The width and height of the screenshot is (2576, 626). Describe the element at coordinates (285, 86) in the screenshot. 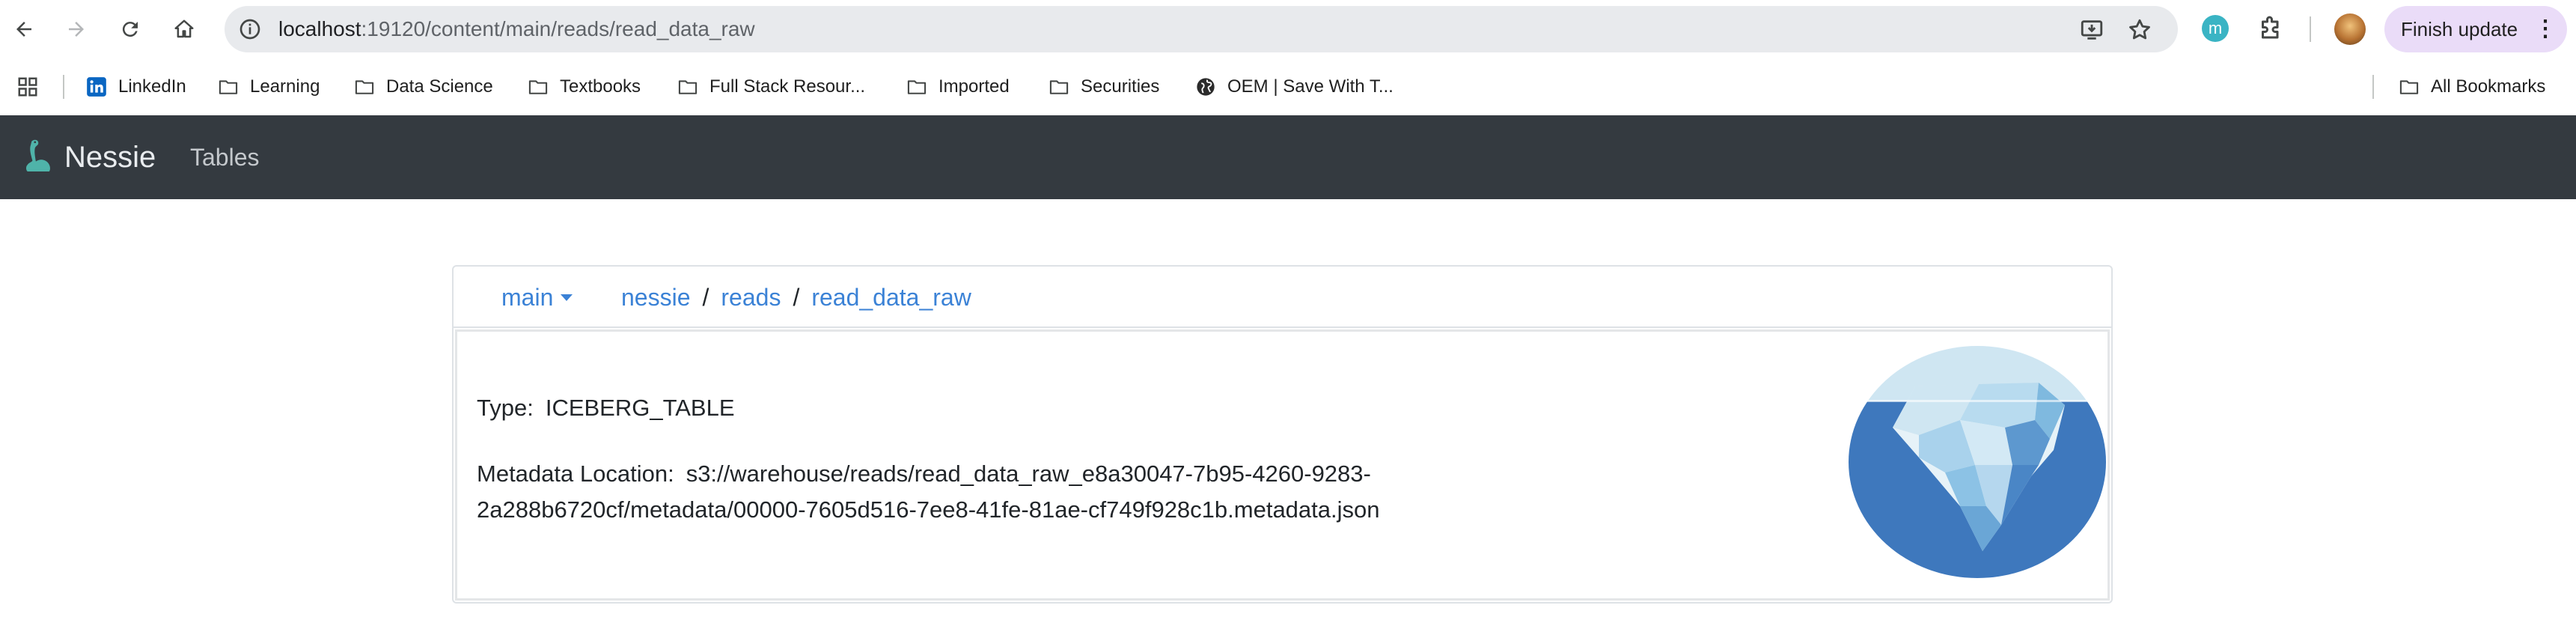

I see `bookmark-label: Learning` at that location.